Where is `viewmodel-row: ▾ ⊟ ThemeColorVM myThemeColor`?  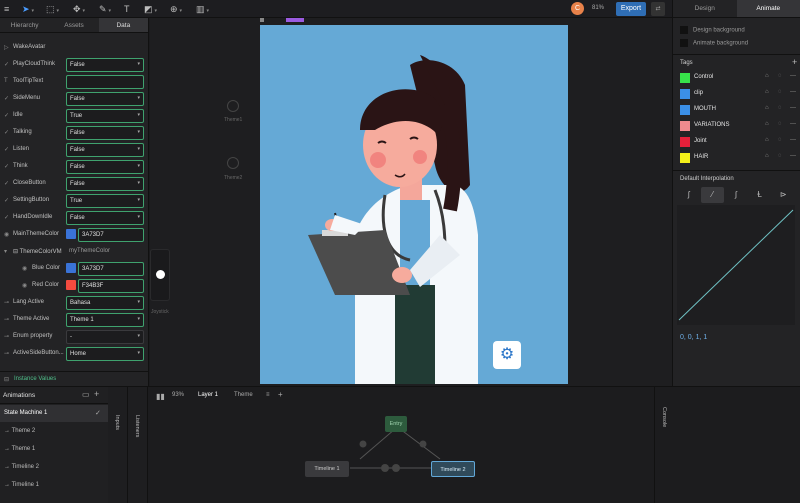
viewmodel-row: ▾ ⊟ ThemeColorVM myThemeColor is located at coordinates (74, 252).